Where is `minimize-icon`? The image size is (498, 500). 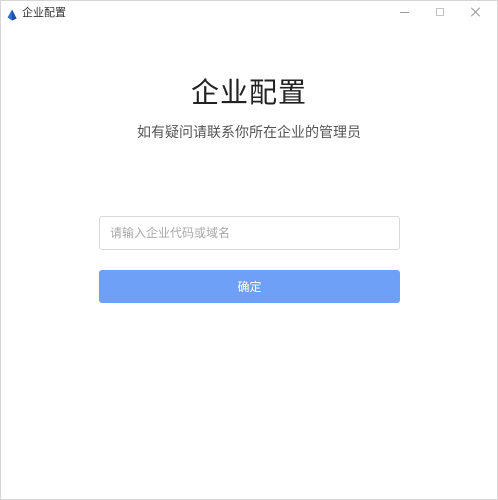
minimize-icon is located at coordinates (404, 12).